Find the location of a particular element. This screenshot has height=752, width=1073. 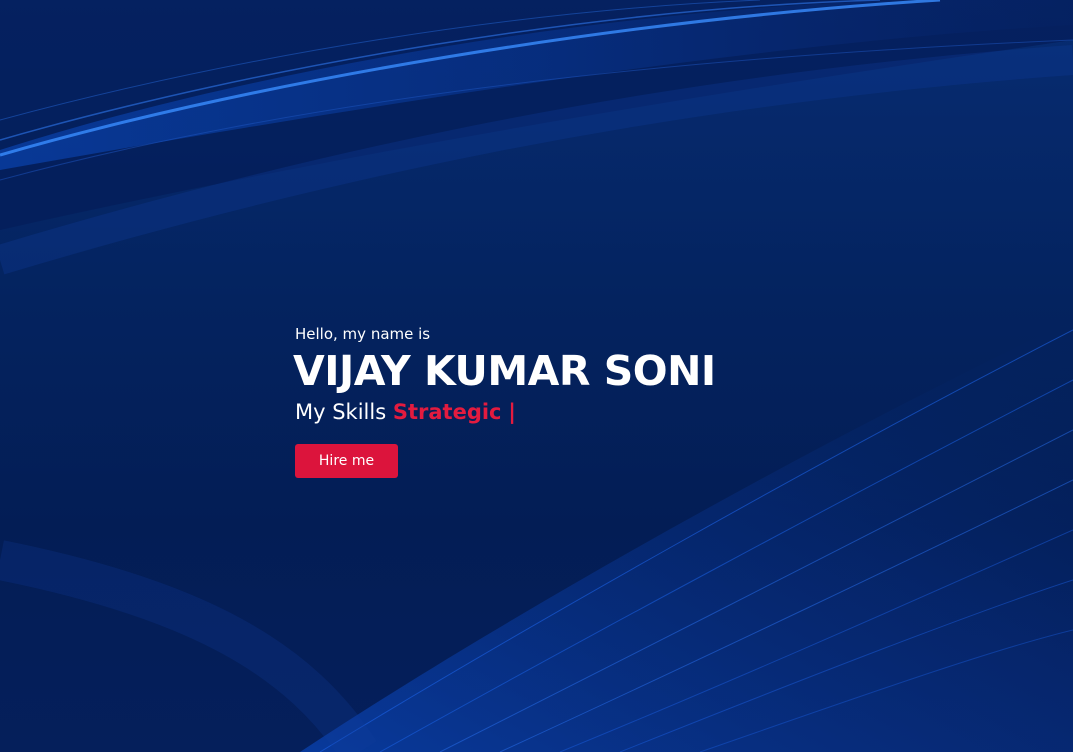

hire-me-button: Hire me is located at coordinates (346, 461).